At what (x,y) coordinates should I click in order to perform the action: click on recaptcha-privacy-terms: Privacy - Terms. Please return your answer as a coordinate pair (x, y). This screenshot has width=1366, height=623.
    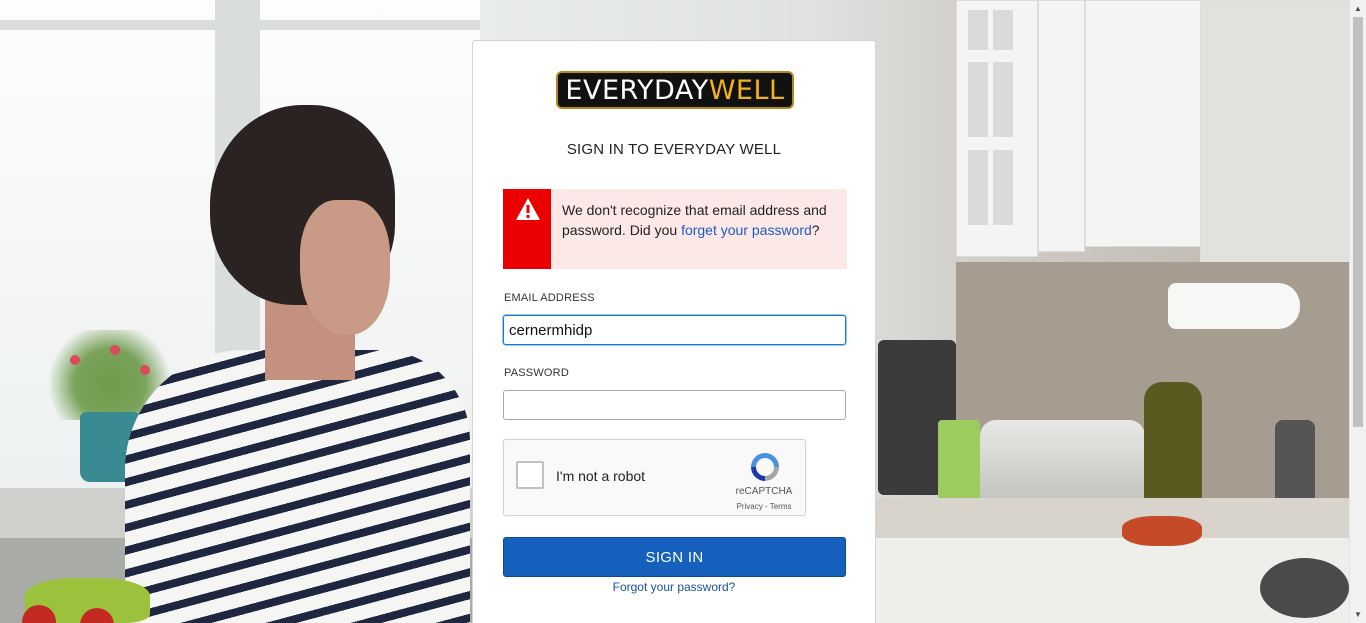
    Looking at the image, I should click on (764, 506).